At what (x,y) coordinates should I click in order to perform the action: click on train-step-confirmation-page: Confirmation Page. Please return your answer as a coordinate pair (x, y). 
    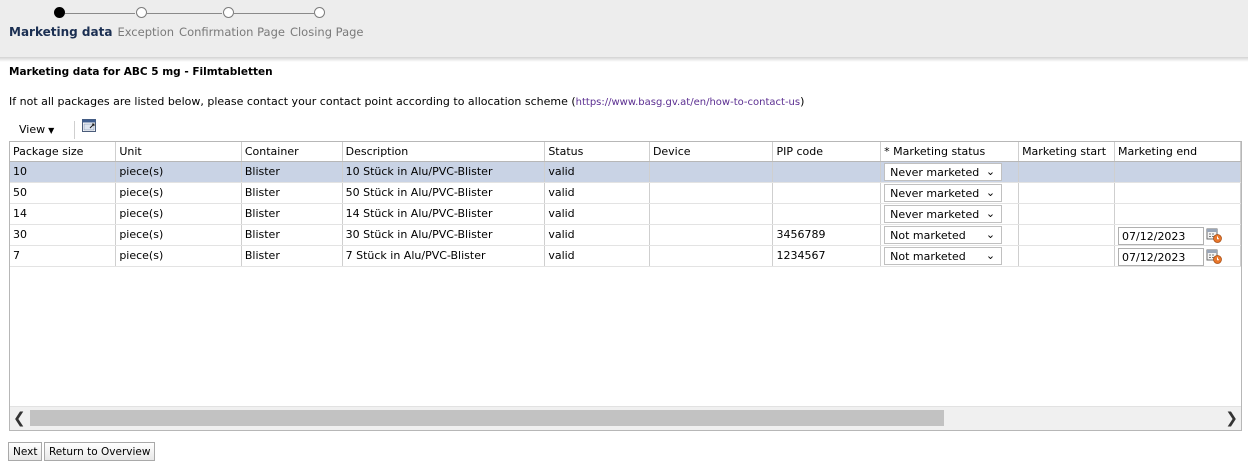
    Looking at the image, I should click on (232, 32).